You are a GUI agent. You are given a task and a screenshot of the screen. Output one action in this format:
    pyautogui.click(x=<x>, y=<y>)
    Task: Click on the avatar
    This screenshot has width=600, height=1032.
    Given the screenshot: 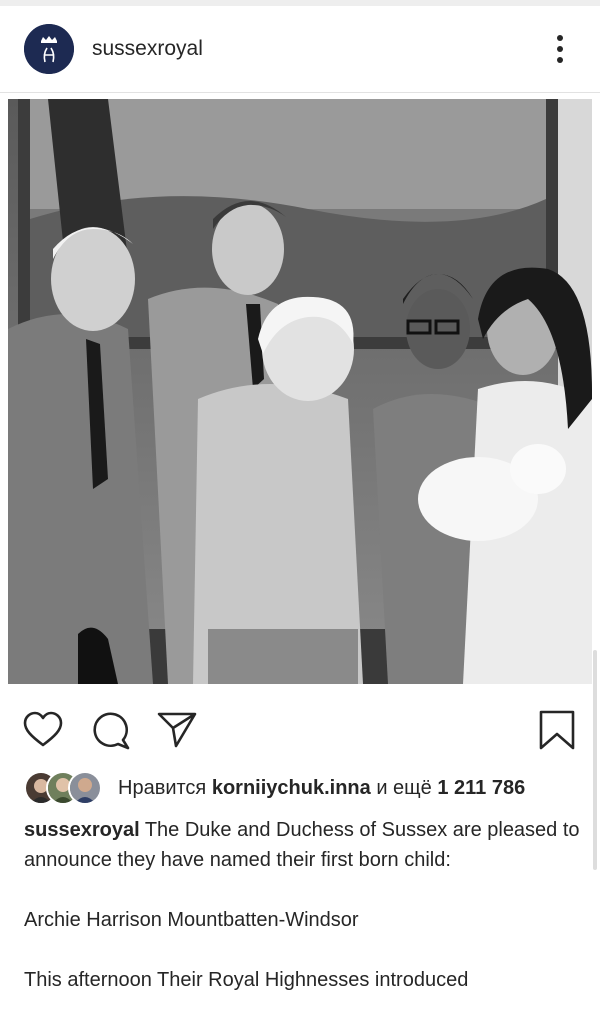 What is the action you would take?
    pyautogui.click(x=49, y=49)
    